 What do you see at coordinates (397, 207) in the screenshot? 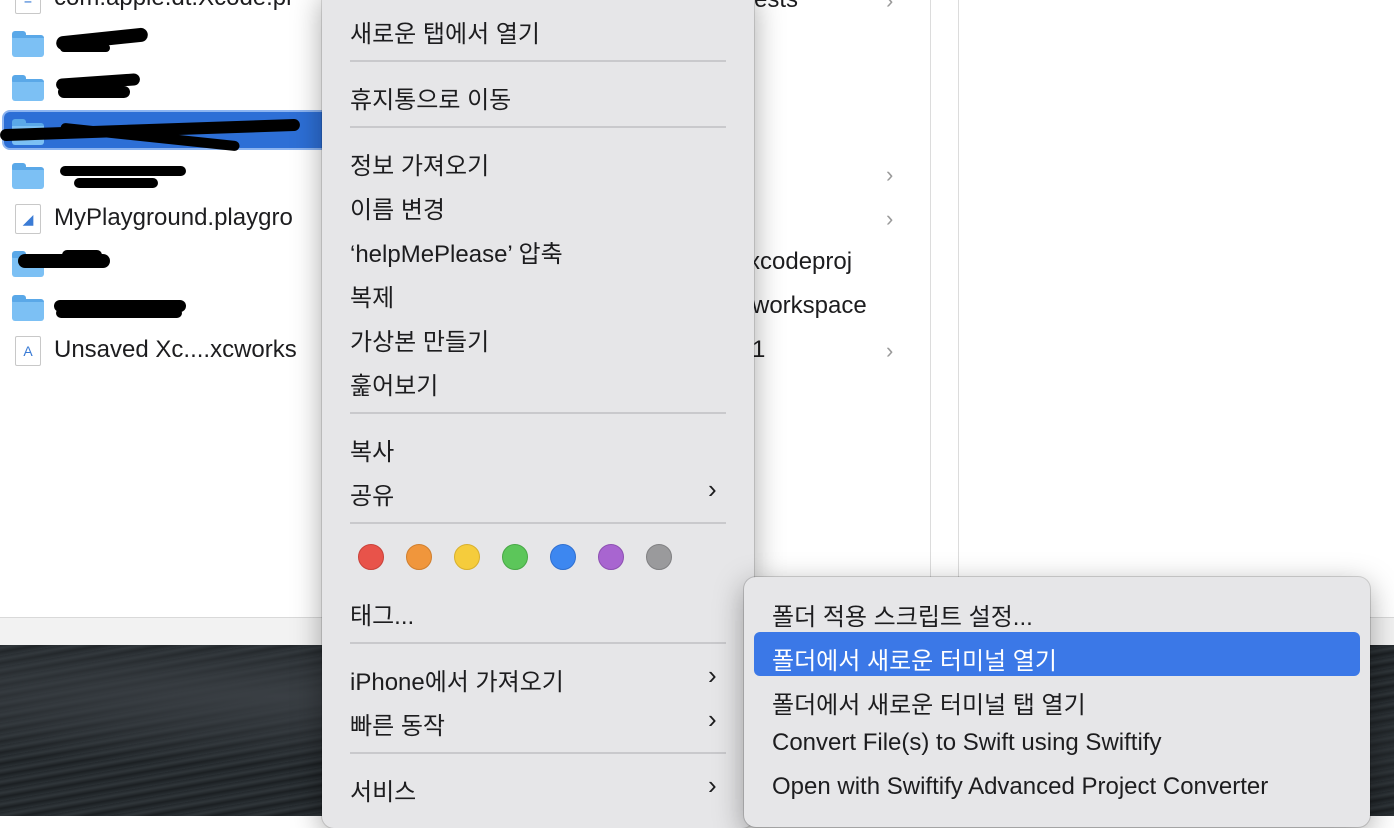
I see `menu-item-rename: 이름 변경` at bounding box center [397, 207].